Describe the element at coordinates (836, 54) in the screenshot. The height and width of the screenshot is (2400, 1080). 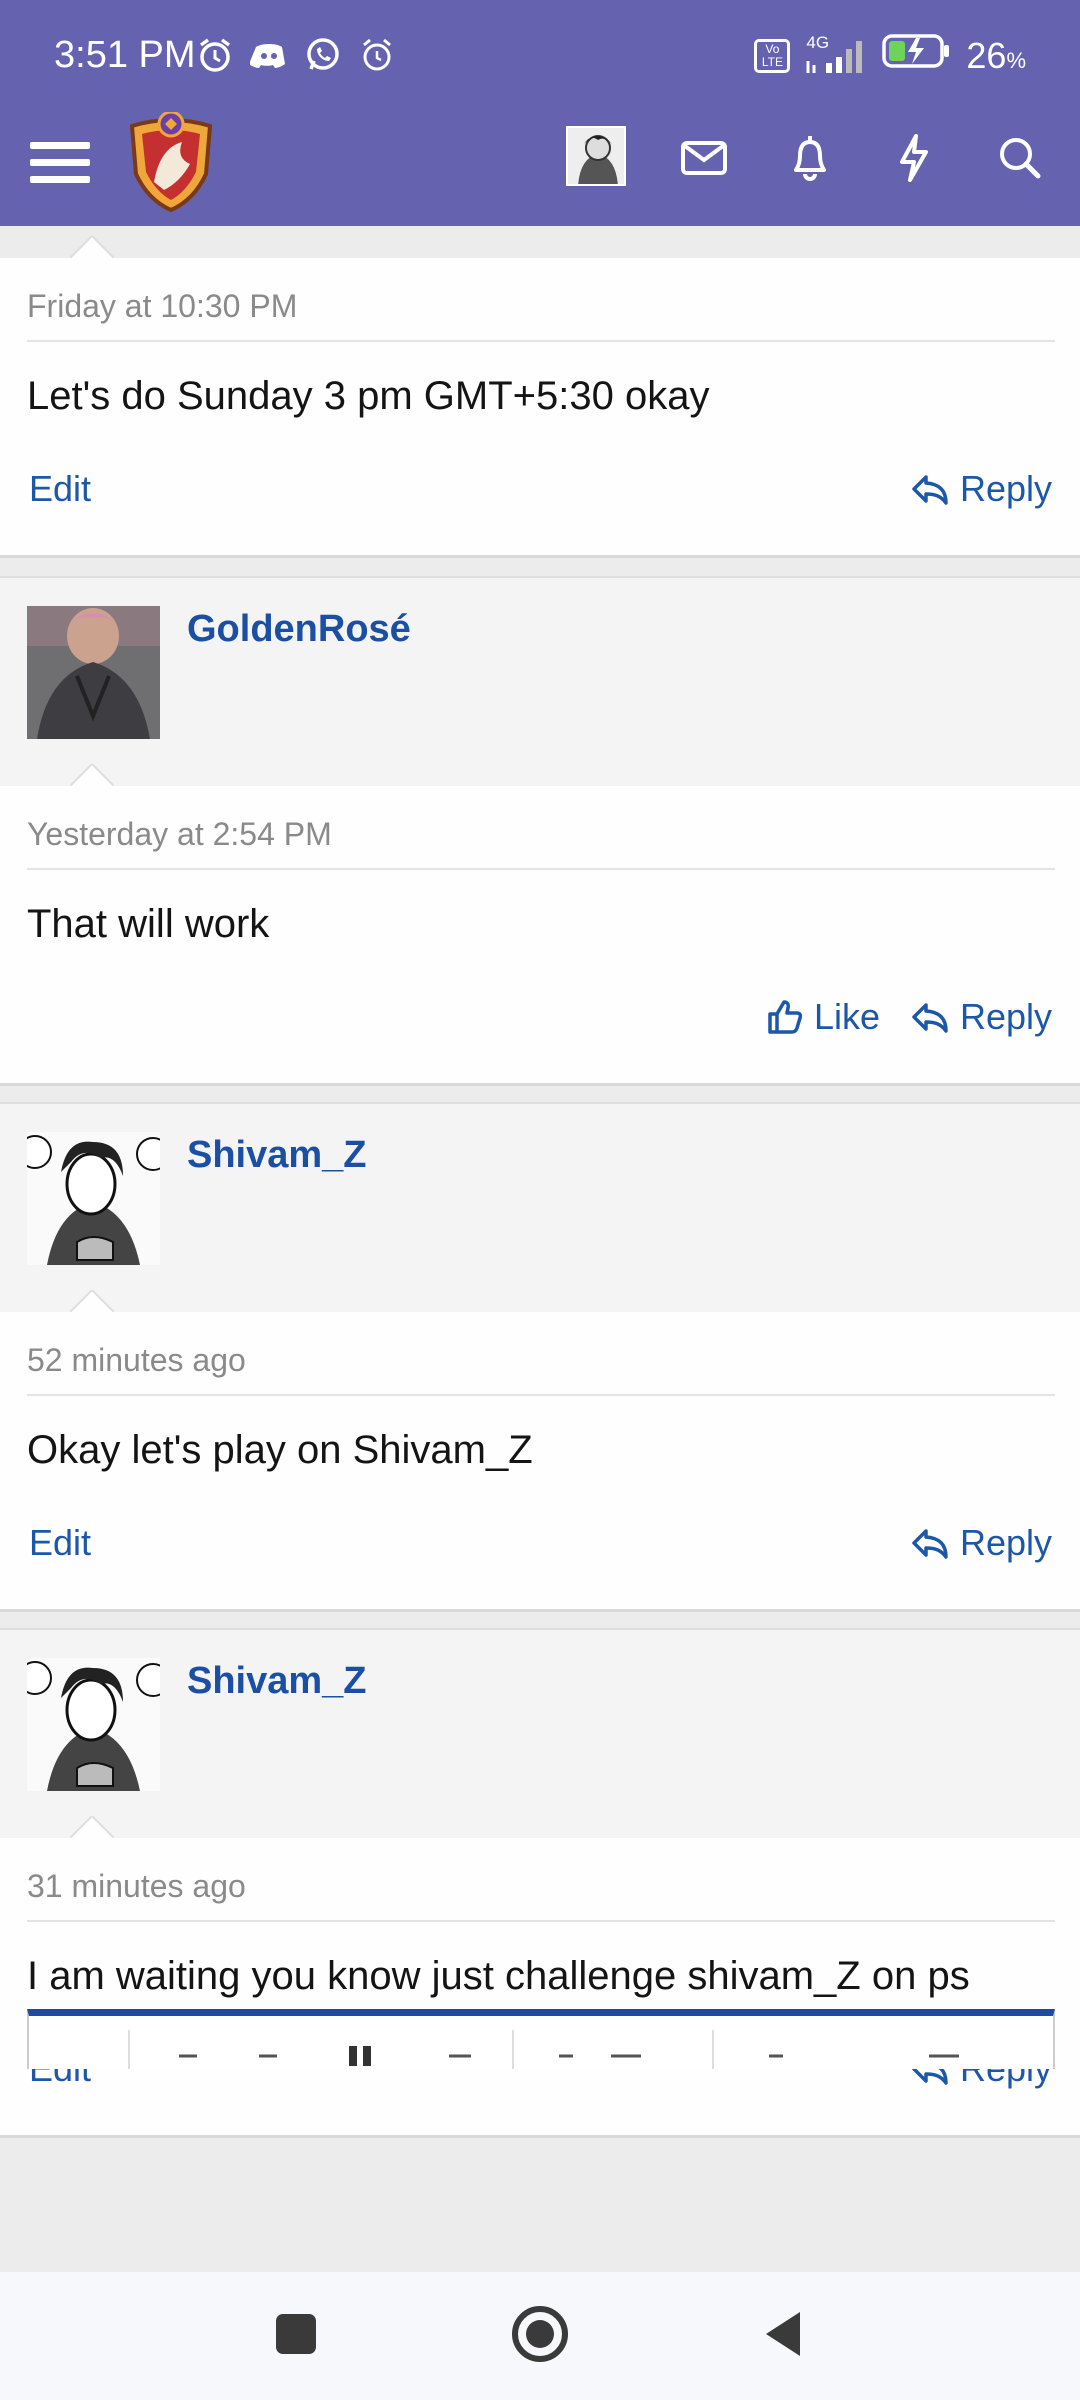
I see `signal-icon: 4G` at that location.